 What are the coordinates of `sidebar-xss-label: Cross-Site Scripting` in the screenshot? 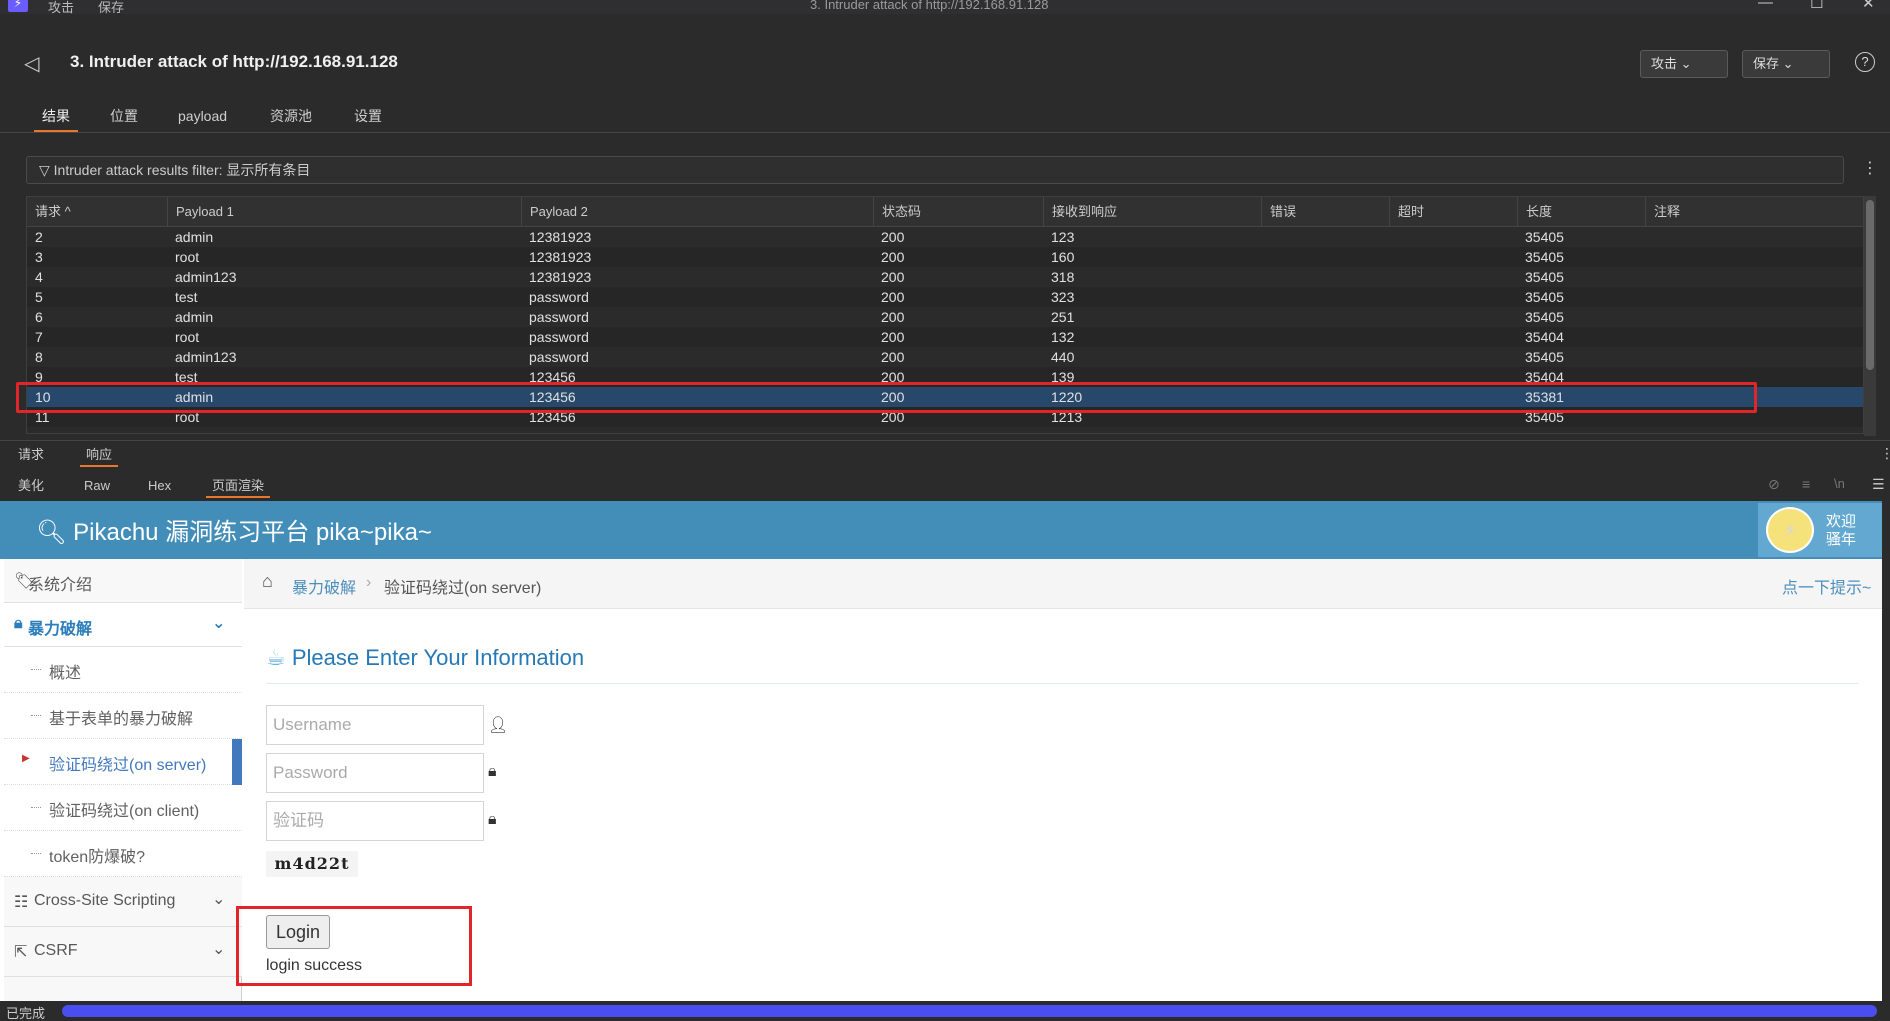 It's located at (105, 900).